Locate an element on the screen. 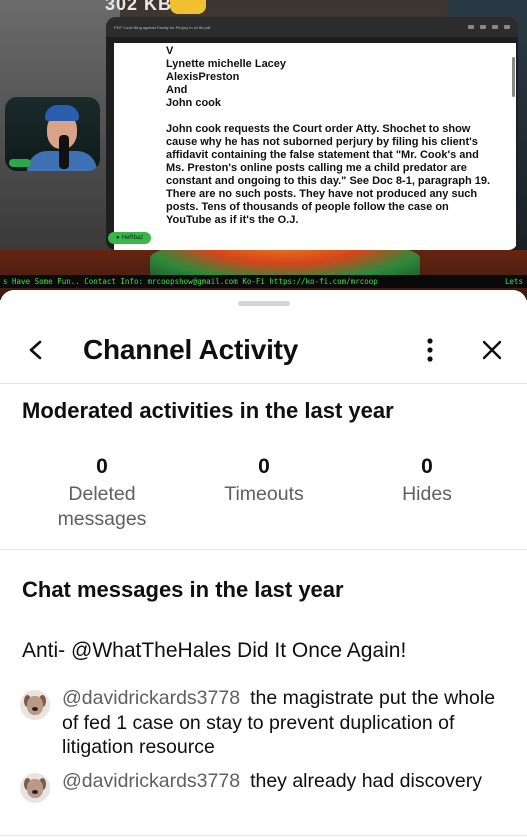  close-icon is located at coordinates (492, 350).